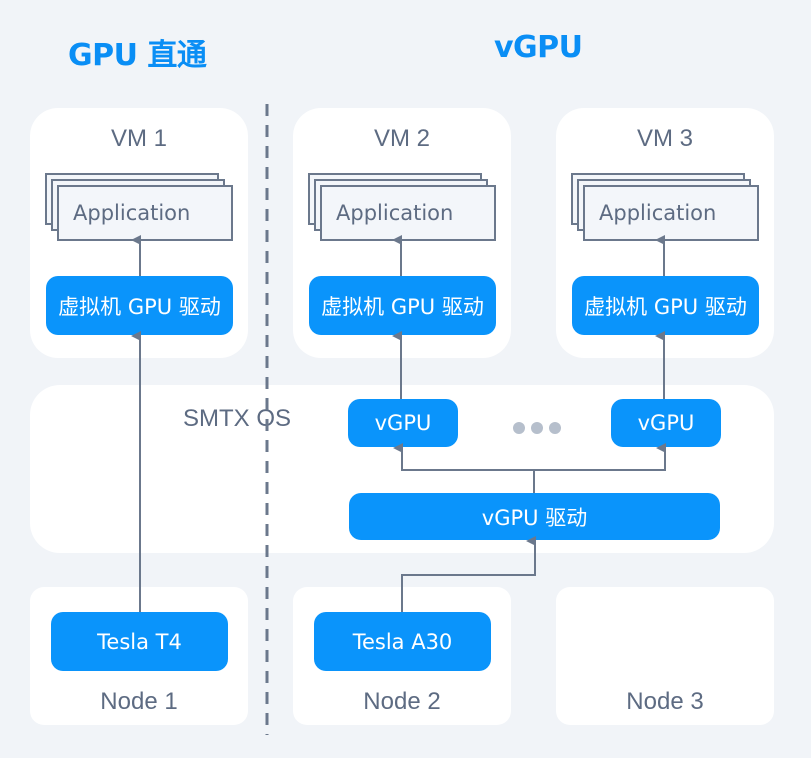 This screenshot has height=758, width=811. I want to click on gpu-tesla-t4: Tesla T4, so click(139, 641).